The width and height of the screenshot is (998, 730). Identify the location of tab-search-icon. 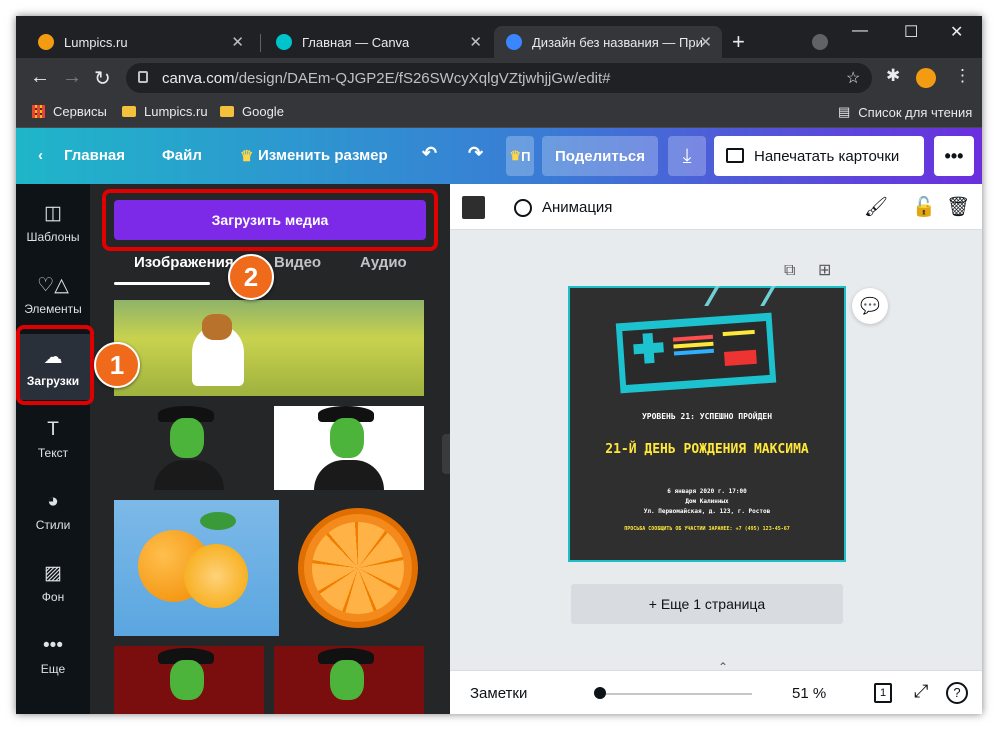
(820, 42).